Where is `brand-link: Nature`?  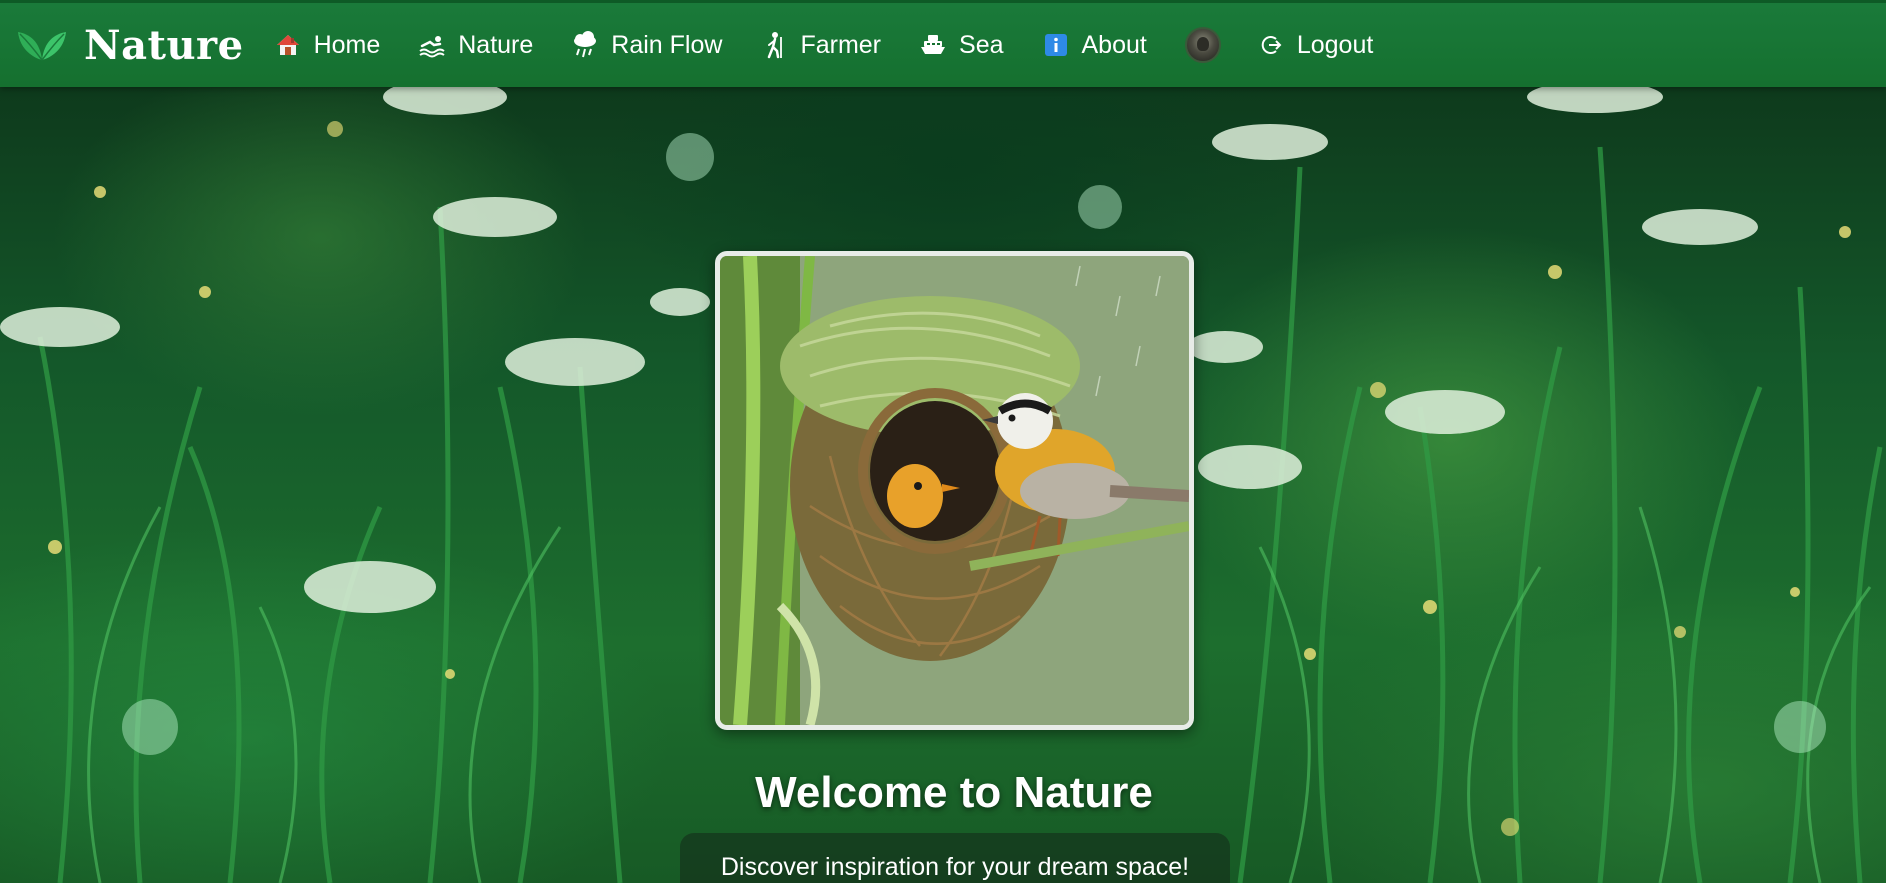
brand-link: Nature is located at coordinates (130, 45).